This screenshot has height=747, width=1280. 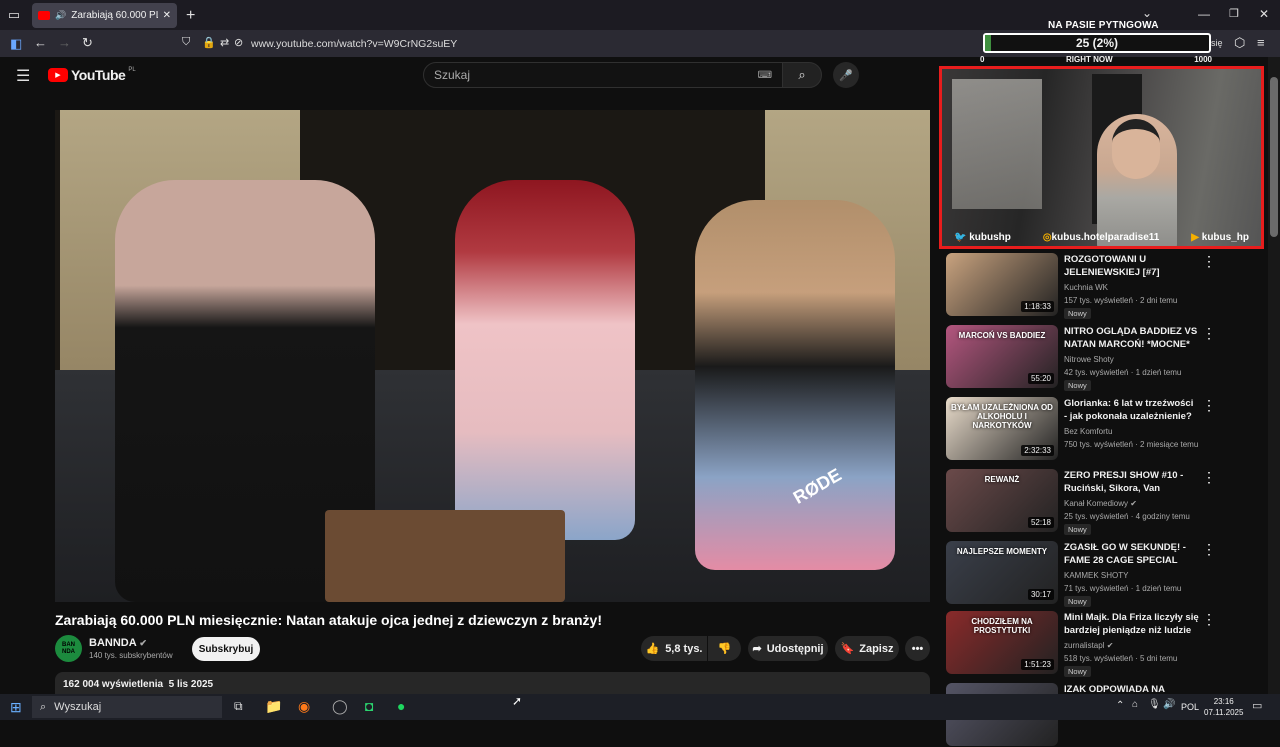 I want to click on discord-icon: ◘, so click(x=369, y=706).